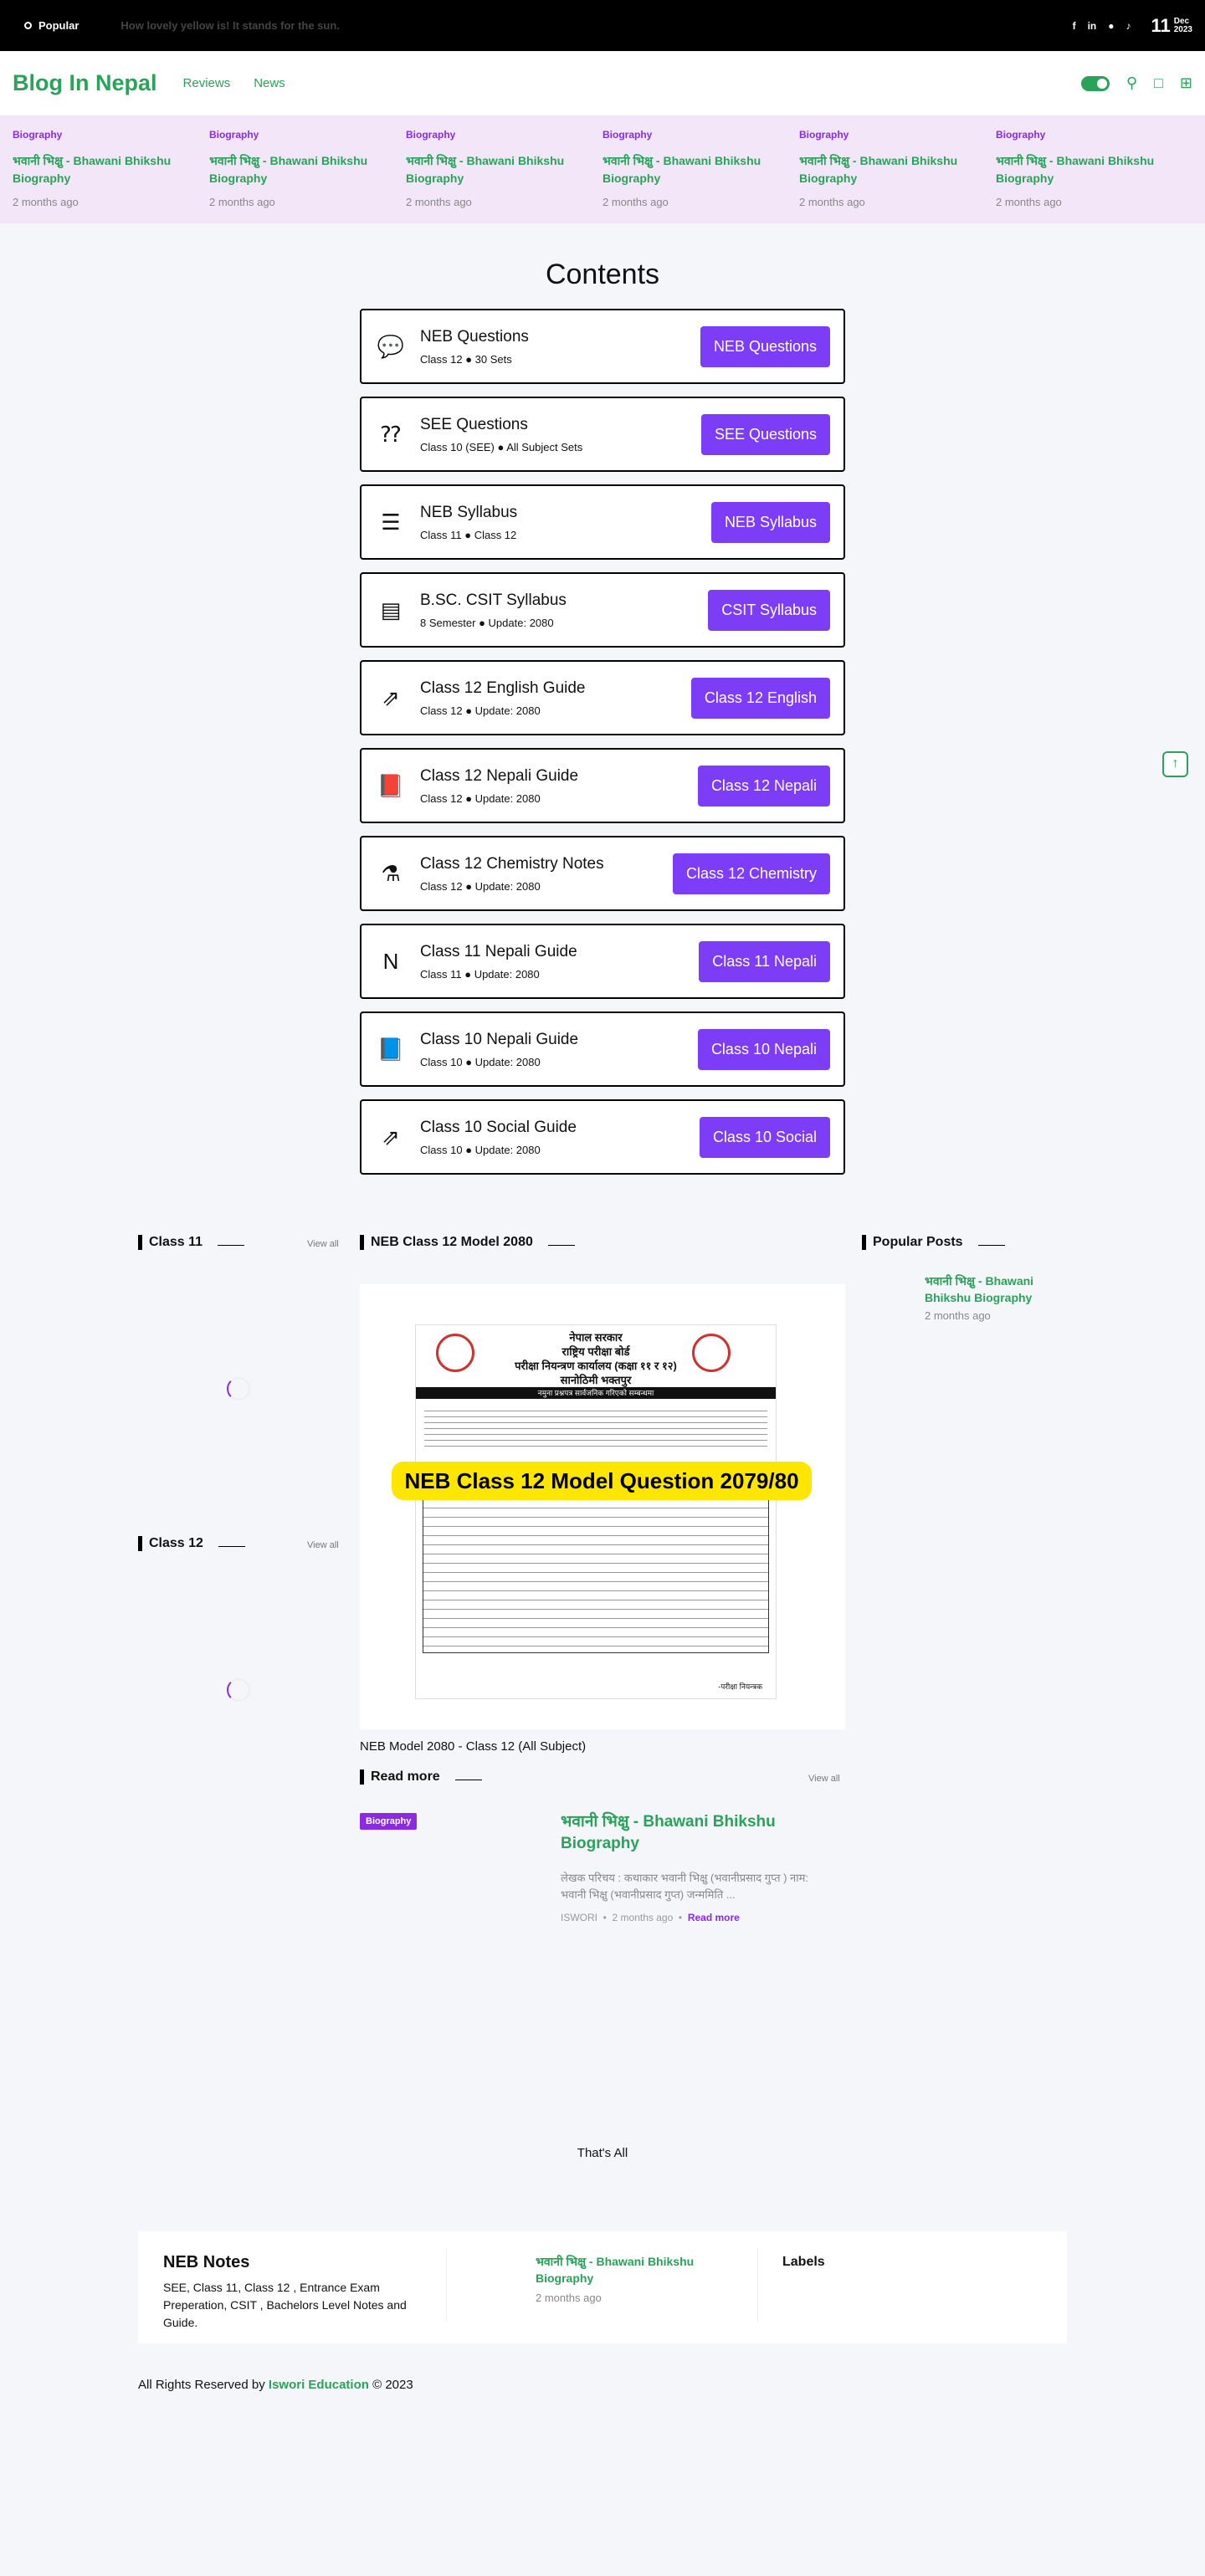  What do you see at coordinates (390, 961) in the screenshot?
I see `letter-n-icon: N` at bounding box center [390, 961].